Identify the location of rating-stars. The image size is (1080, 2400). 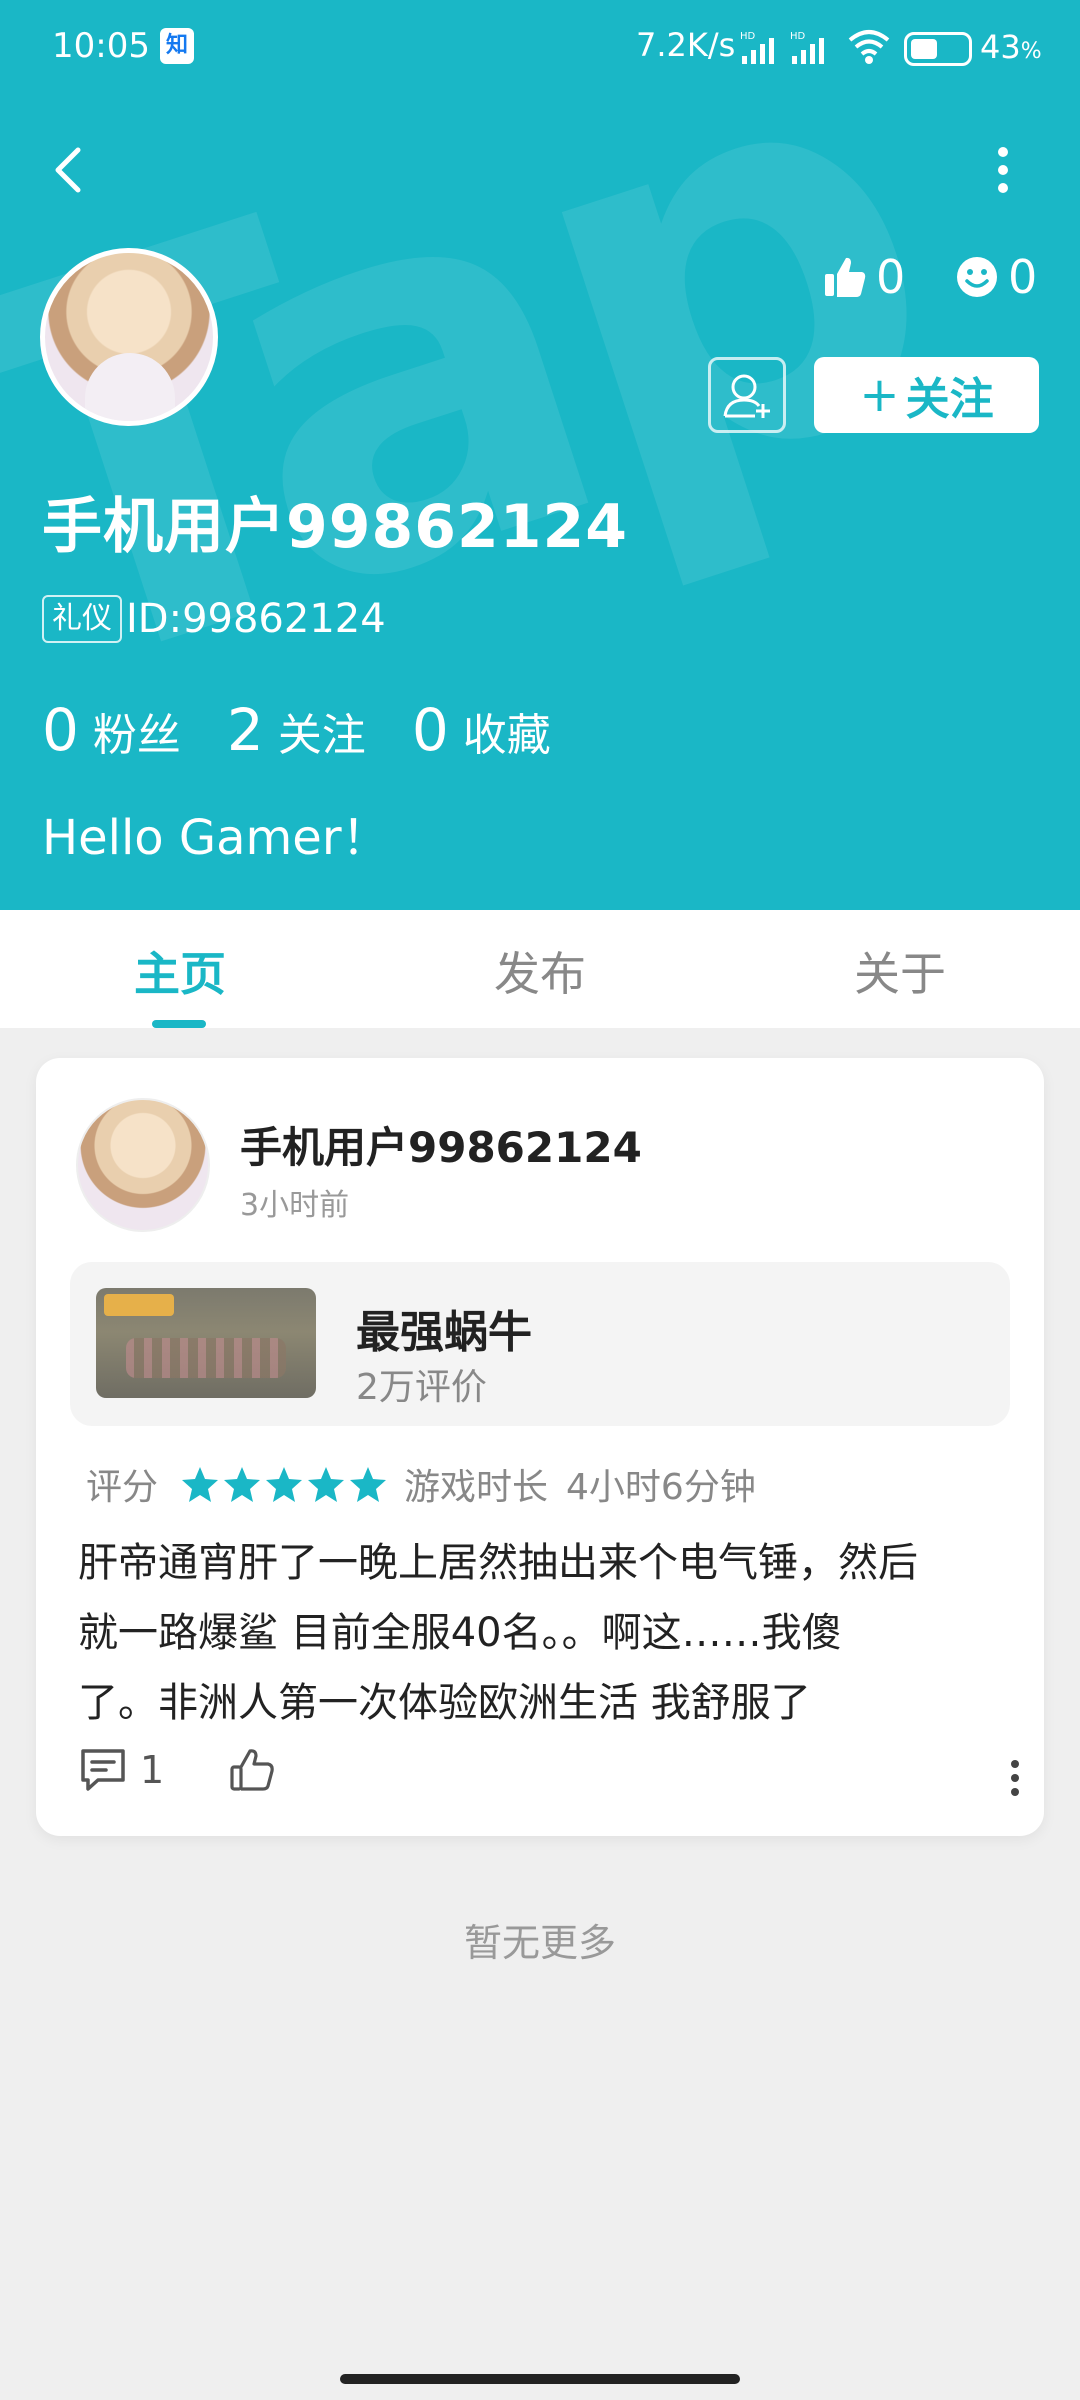
(285, 1484).